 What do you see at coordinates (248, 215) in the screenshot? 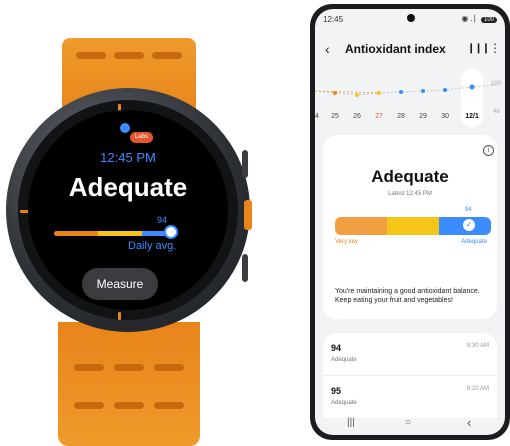
I see `watch-crown` at bounding box center [248, 215].